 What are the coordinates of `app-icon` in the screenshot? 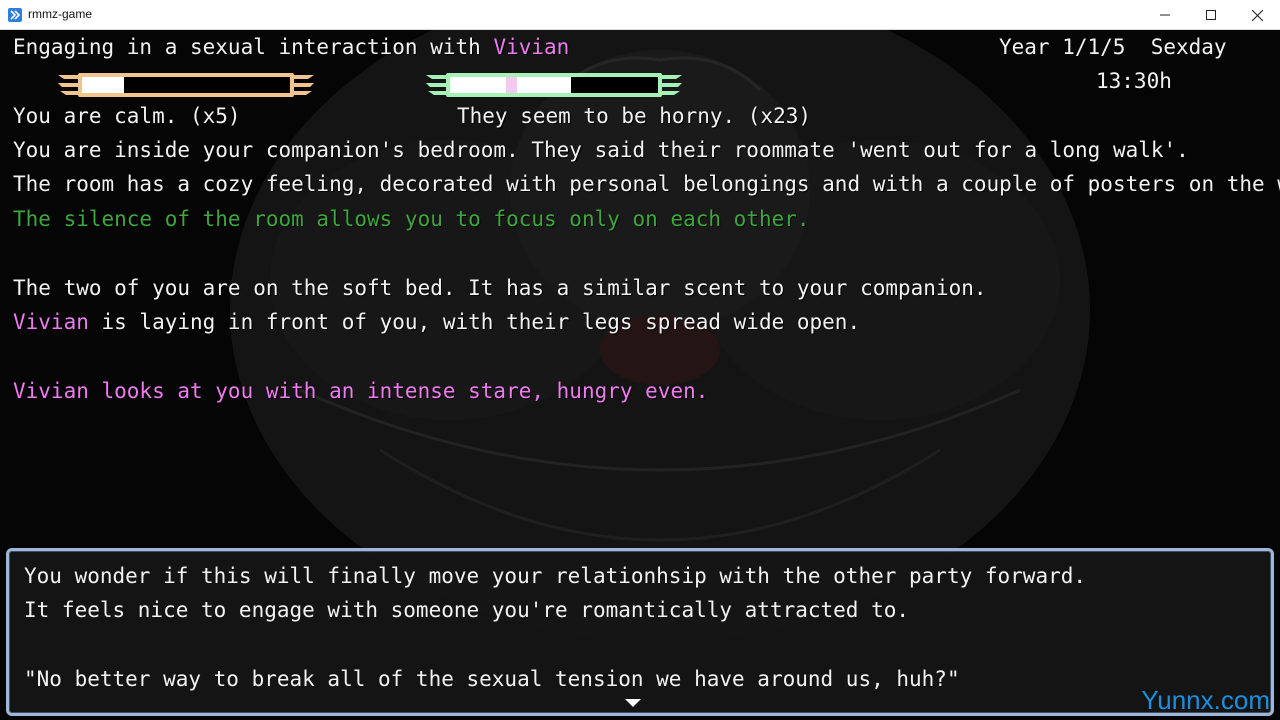 It's located at (15, 15).